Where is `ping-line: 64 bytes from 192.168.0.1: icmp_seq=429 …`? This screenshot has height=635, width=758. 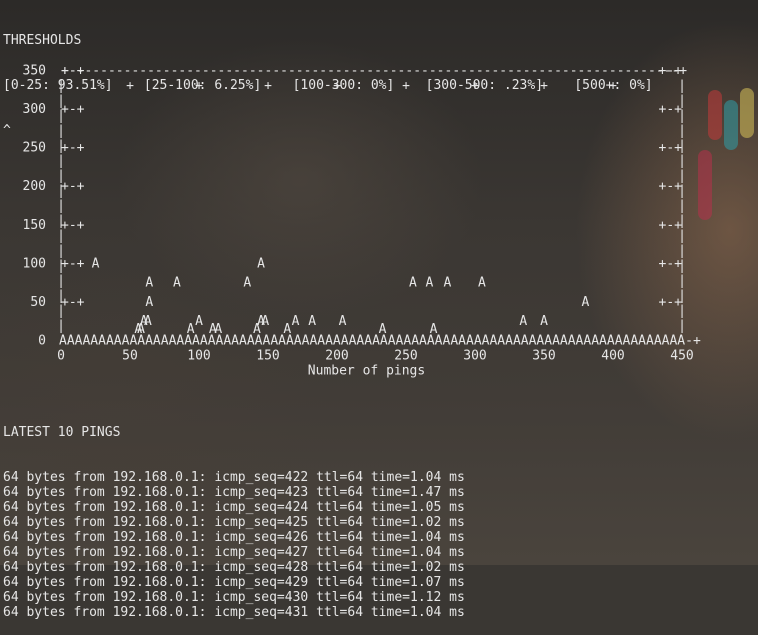
ping-line: 64 bytes from 192.168.0.1: icmp_seq=429 … is located at coordinates (234, 582).